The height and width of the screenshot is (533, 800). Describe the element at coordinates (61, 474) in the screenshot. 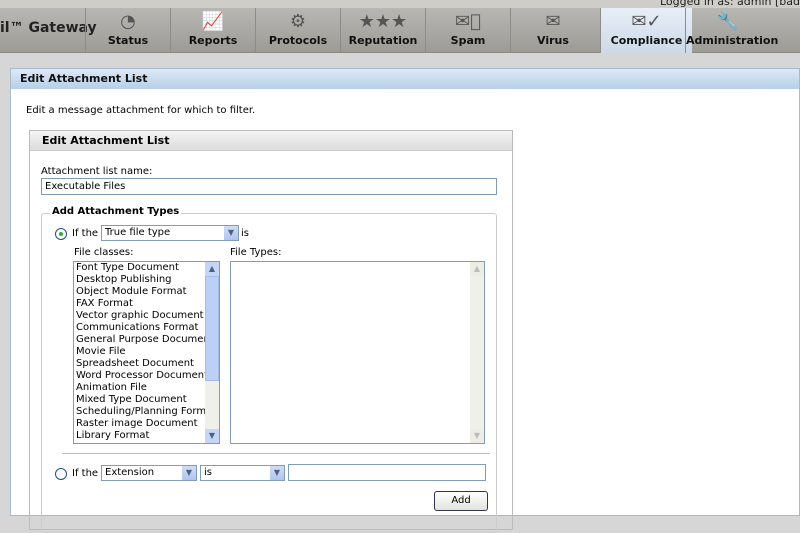

I see `extension-radio` at that location.